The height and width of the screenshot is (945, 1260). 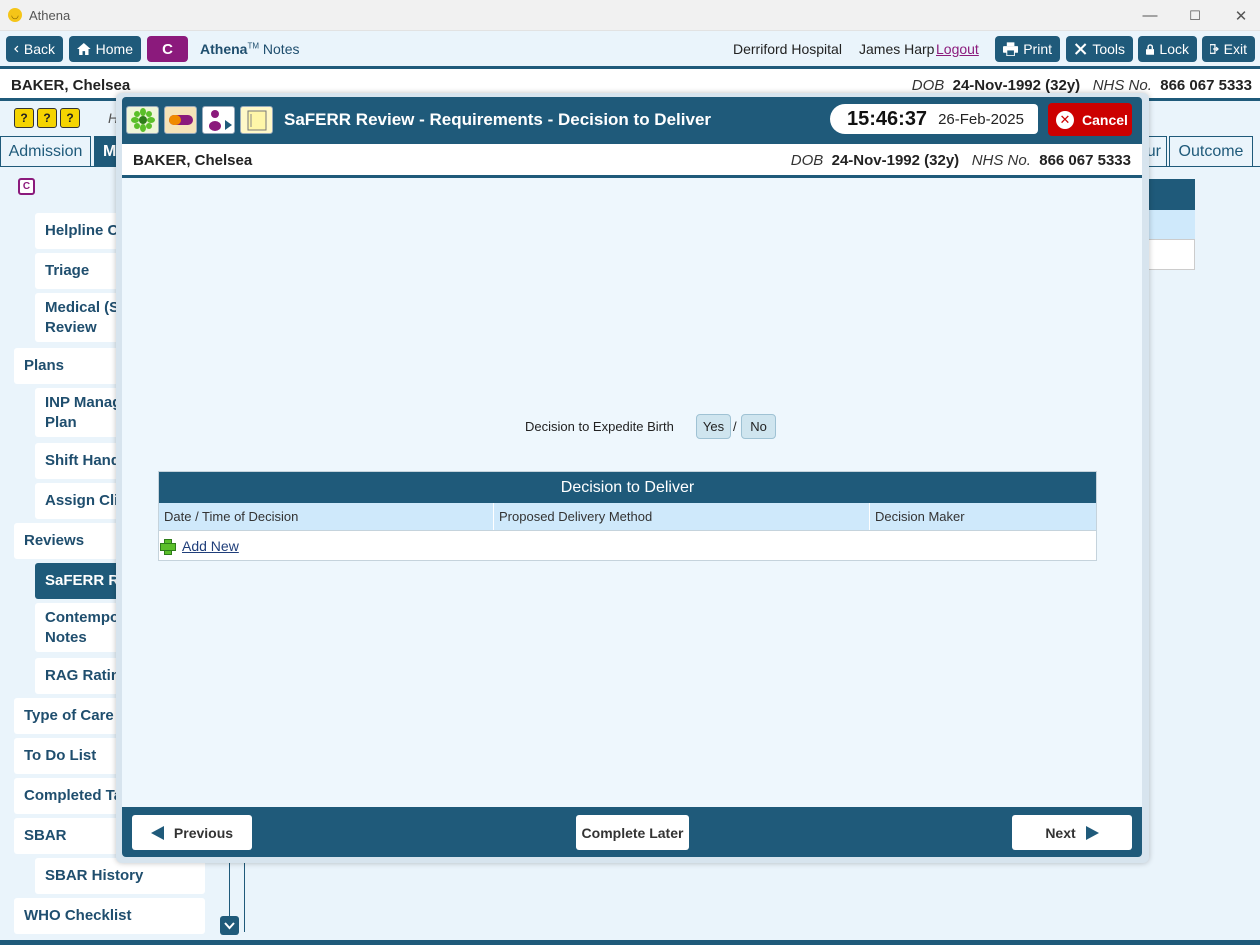 What do you see at coordinates (934, 119) in the screenshot?
I see `modal-clock: 15:46:37 26-Feb-2025` at bounding box center [934, 119].